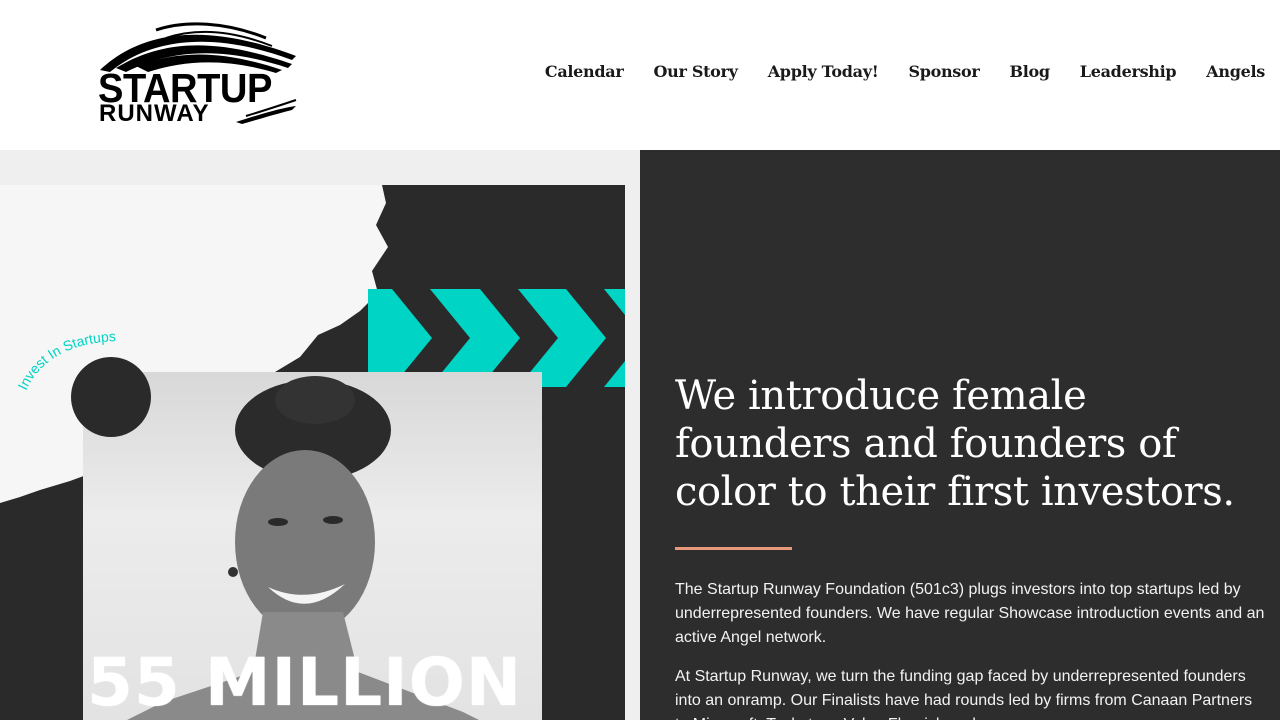 This screenshot has height=720, width=1280. What do you see at coordinates (198, 72) in the screenshot?
I see `startup-runway-logo: STARTUP RUNWAY` at bounding box center [198, 72].